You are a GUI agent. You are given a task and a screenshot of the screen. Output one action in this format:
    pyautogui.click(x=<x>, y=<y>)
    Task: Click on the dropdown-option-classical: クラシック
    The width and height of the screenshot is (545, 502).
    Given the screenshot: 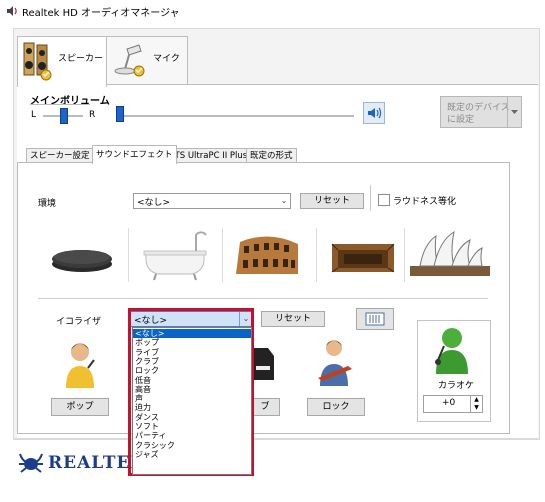 What is the action you would take?
    pyautogui.click(x=192, y=445)
    